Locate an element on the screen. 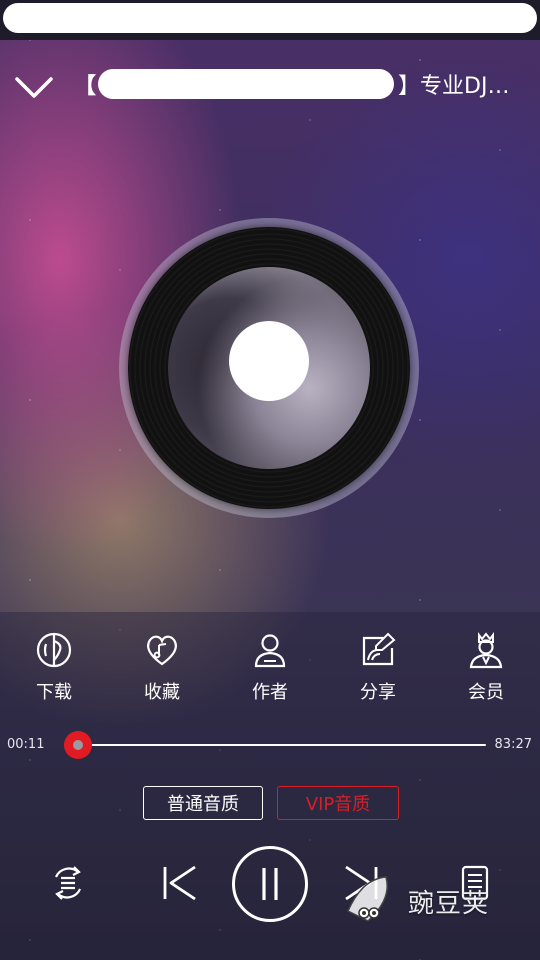 The width and height of the screenshot is (540, 960). share-label: 分享 is located at coordinates (378, 692).